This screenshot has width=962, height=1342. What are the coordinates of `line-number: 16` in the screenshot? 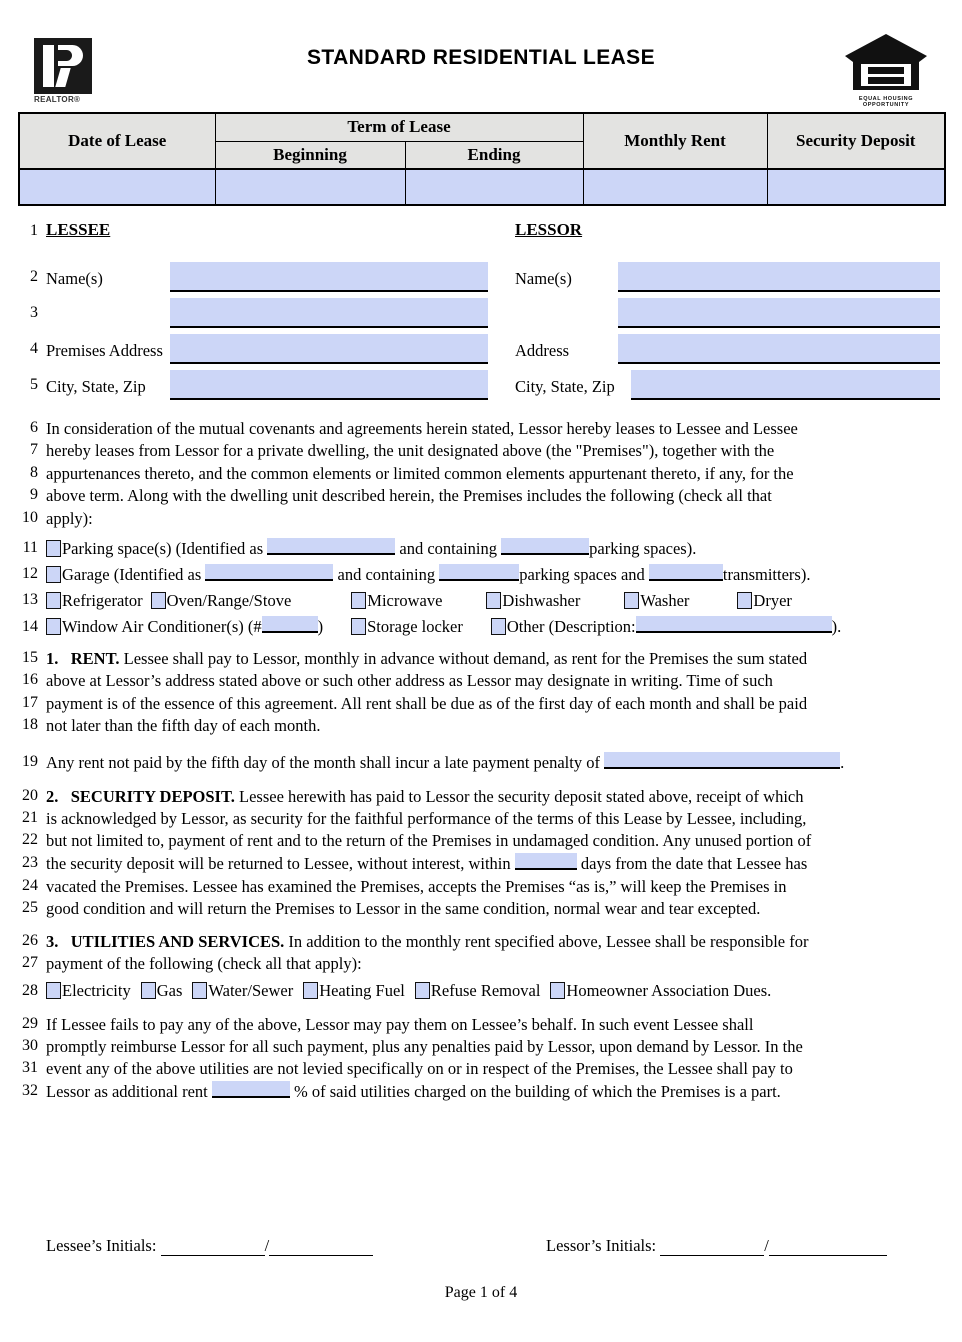 It's located at (30, 680).